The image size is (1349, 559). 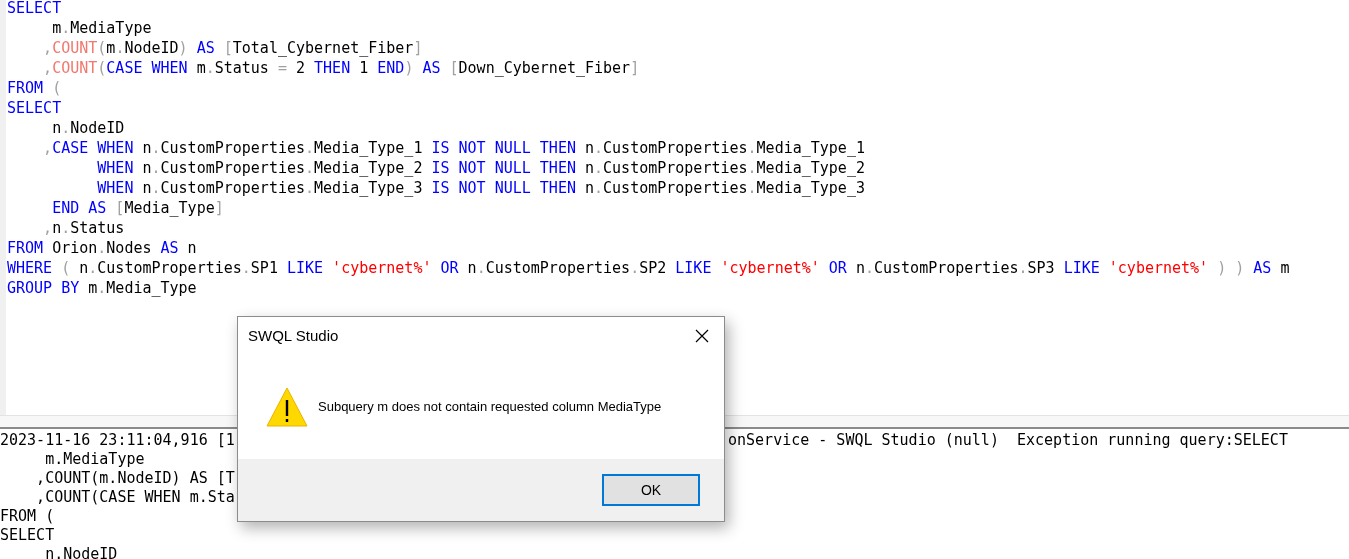 What do you see at coordinates (135, 478) in the screenshot?
I see `log-line: ,COUNT(m.NodeID) AS [T` at bounding box center [135, 478].